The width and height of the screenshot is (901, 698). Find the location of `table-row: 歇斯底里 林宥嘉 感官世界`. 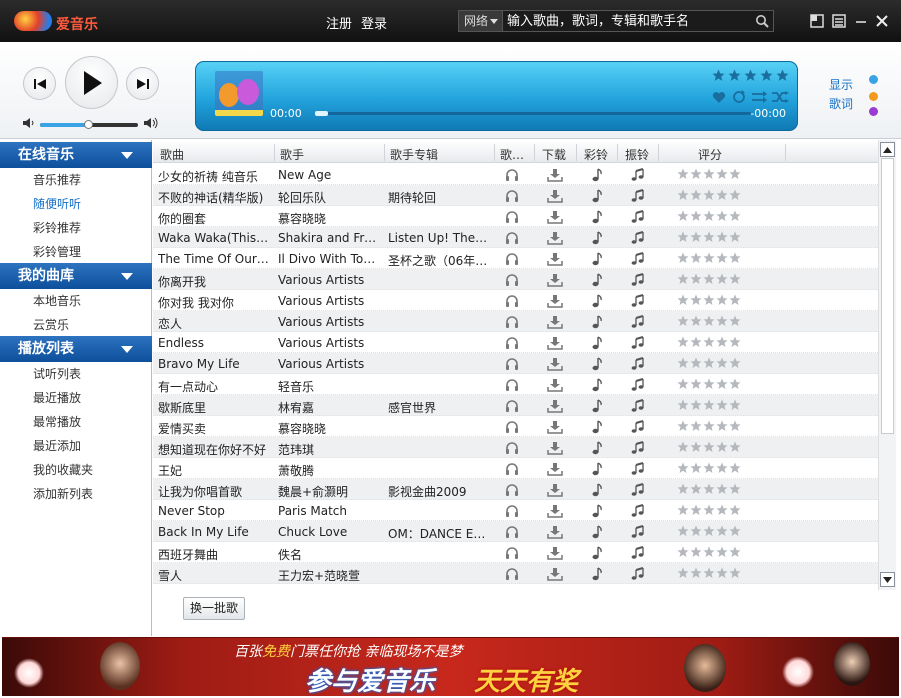

table-row: 歇斯底里 林宥嘉 感官世界 is located at coordinates (515, 405).